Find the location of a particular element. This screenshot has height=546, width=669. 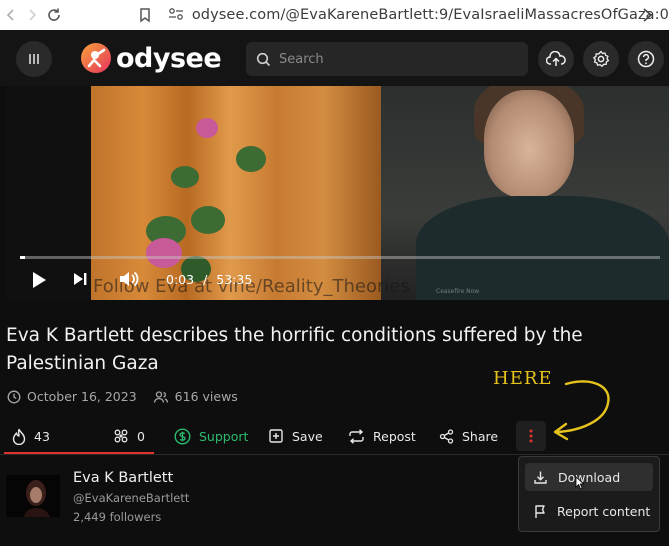

views-icon is located at coordinates (160, 396).